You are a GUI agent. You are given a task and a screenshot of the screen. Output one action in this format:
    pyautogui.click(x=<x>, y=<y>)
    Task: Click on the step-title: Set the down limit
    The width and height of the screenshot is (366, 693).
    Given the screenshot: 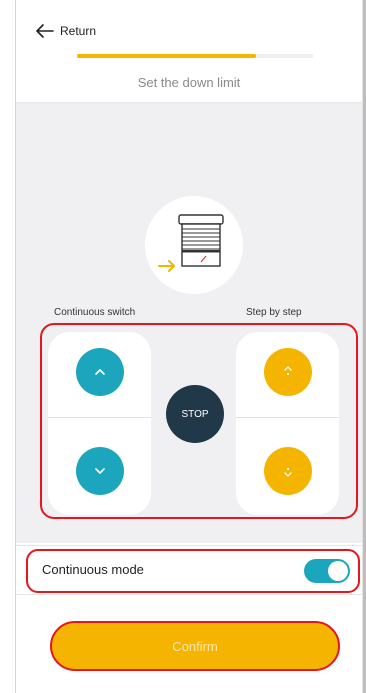 What is the action you would take?
    pyautogui.click(x=189, y=82)
    